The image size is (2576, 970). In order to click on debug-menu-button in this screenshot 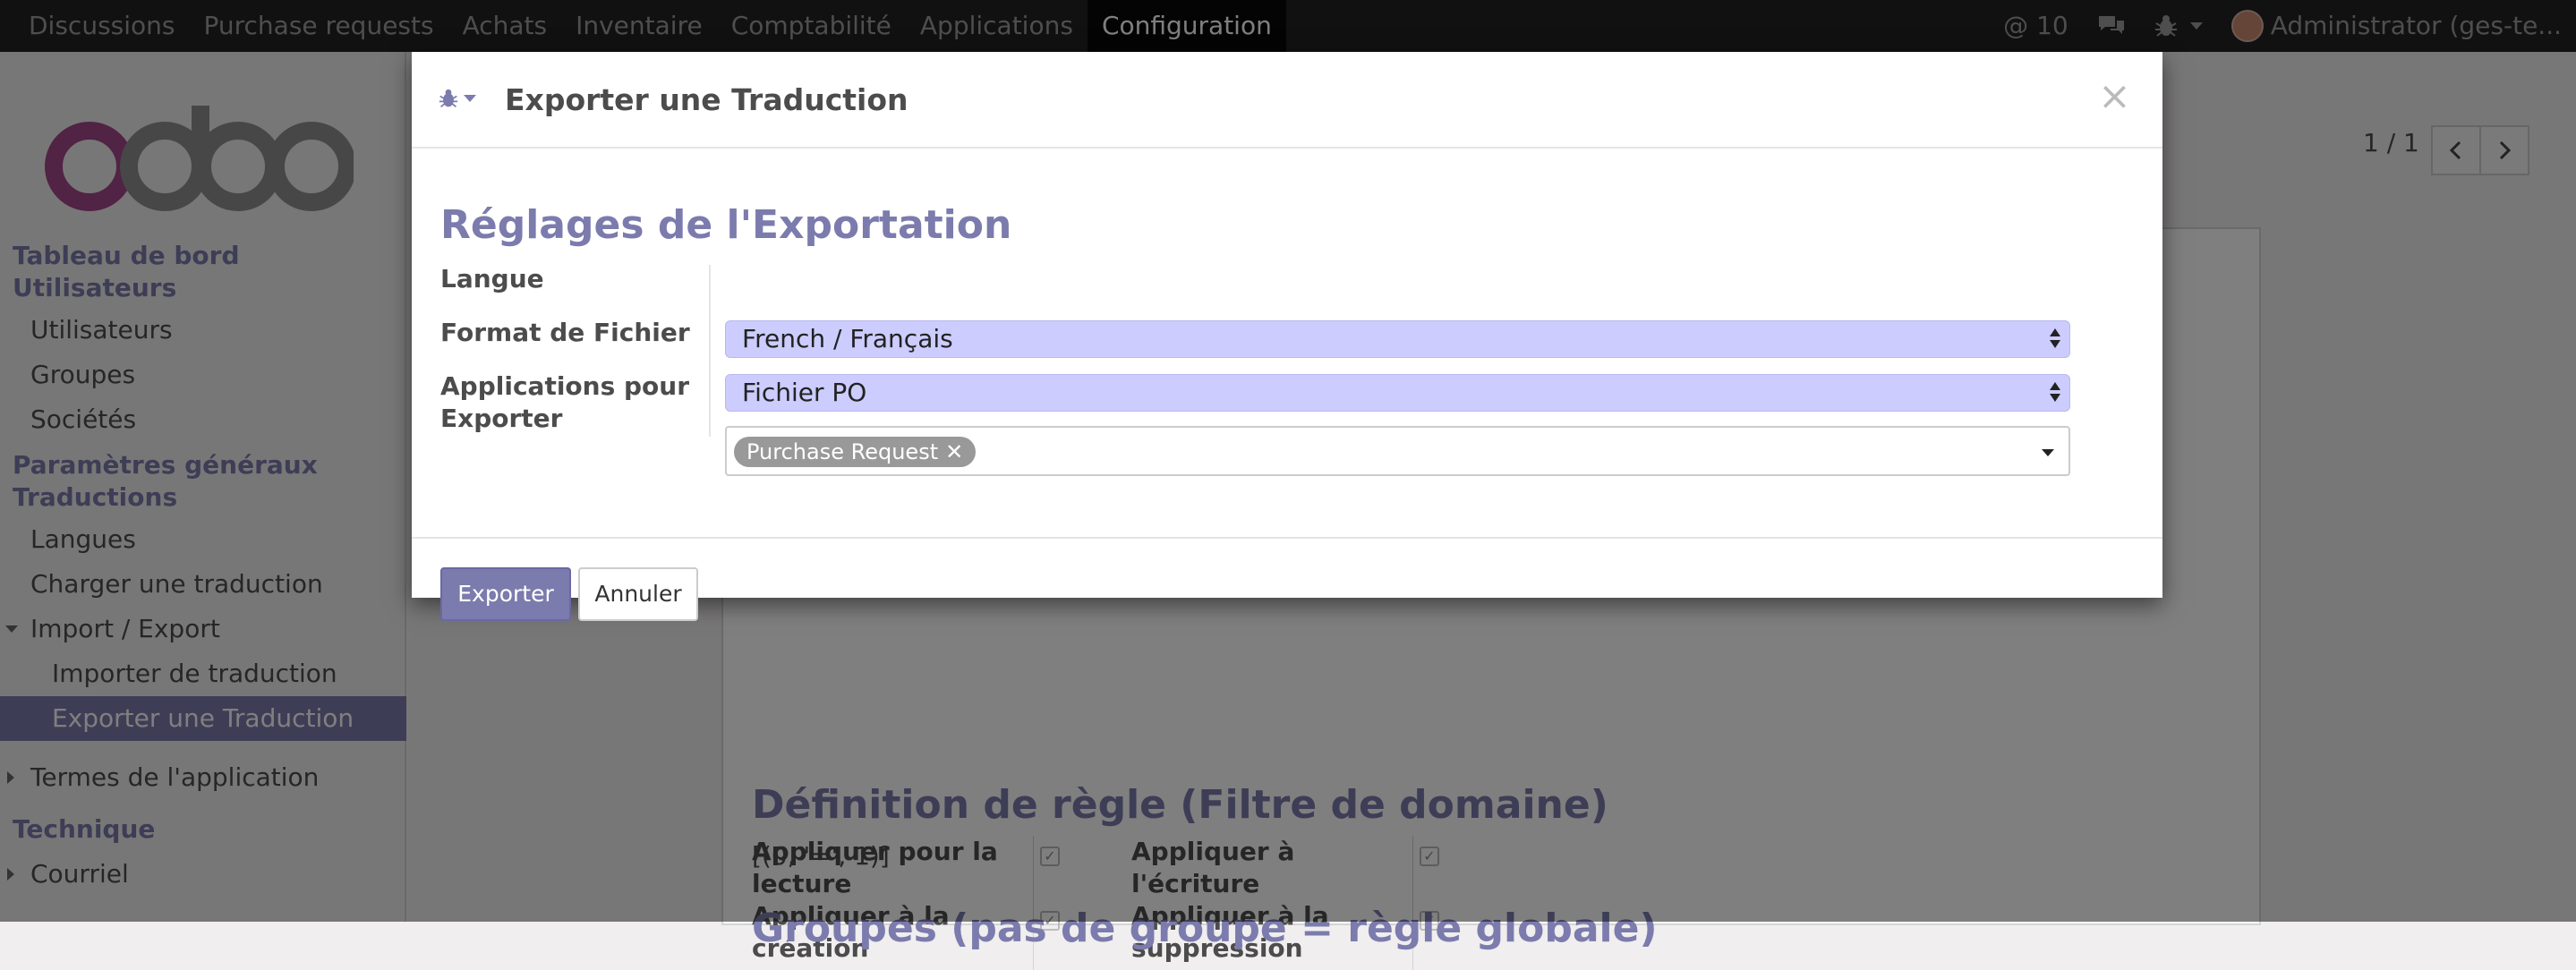, I will do `click(457, 98)`.